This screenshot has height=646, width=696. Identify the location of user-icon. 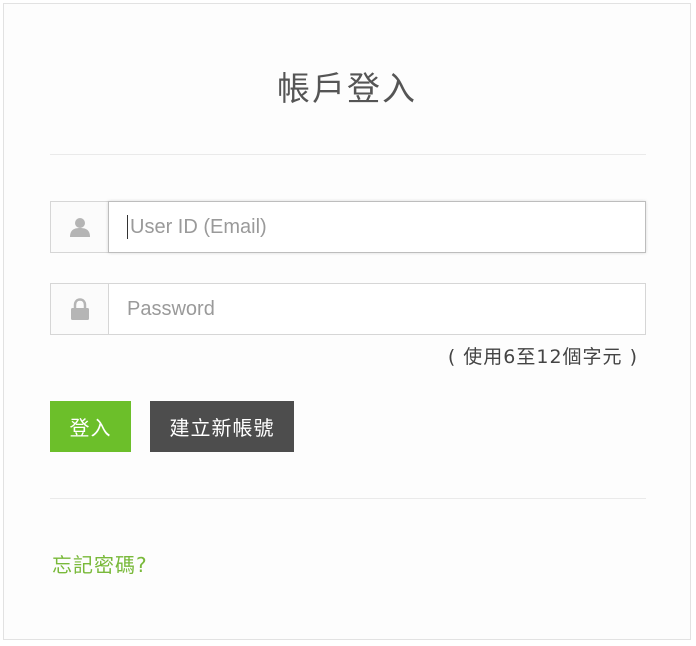
(79, 227).